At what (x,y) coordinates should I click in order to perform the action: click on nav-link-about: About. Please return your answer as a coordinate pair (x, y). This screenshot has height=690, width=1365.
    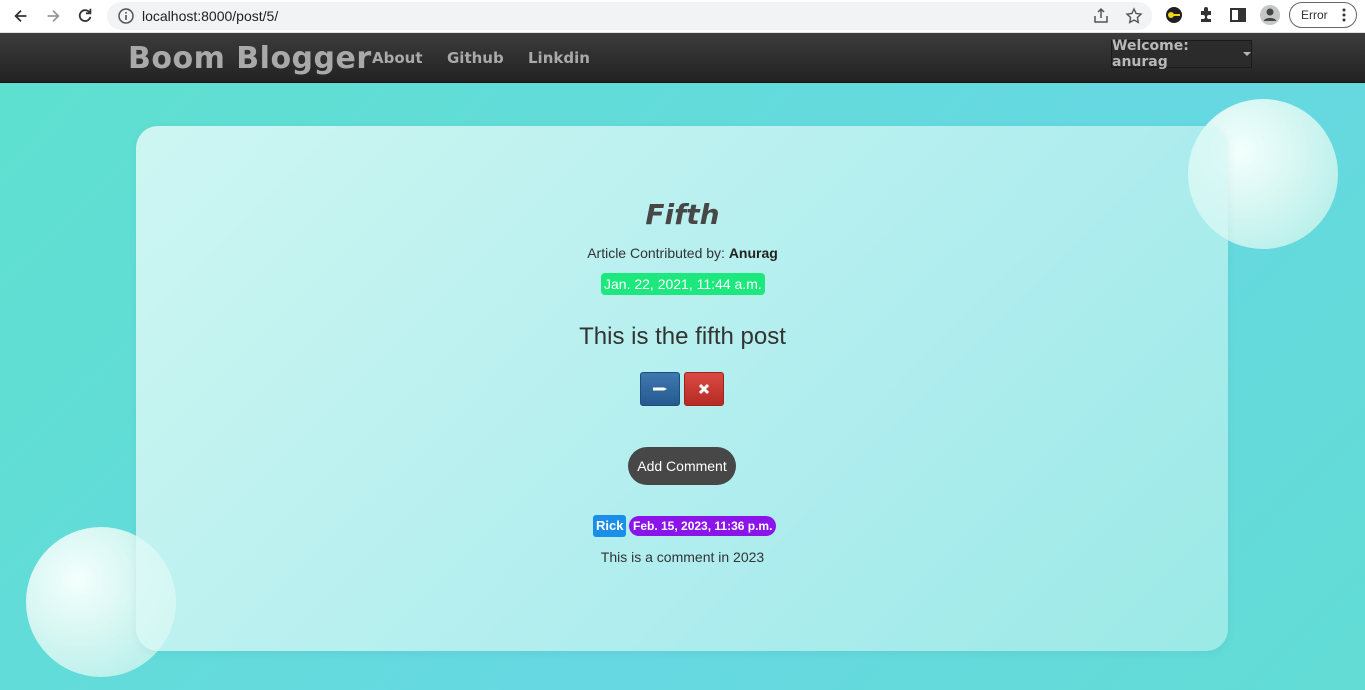
    Looking at the image, I should click on (397, 58).